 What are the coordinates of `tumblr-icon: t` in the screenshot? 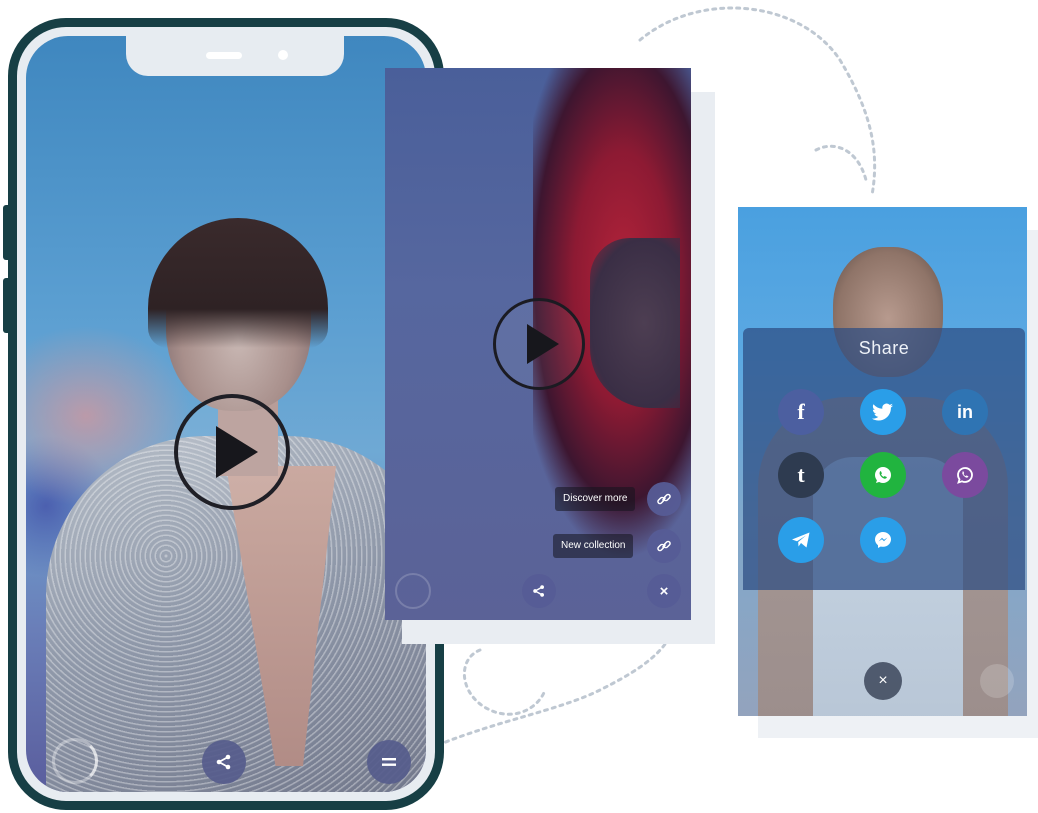 It's located at (801, 474).